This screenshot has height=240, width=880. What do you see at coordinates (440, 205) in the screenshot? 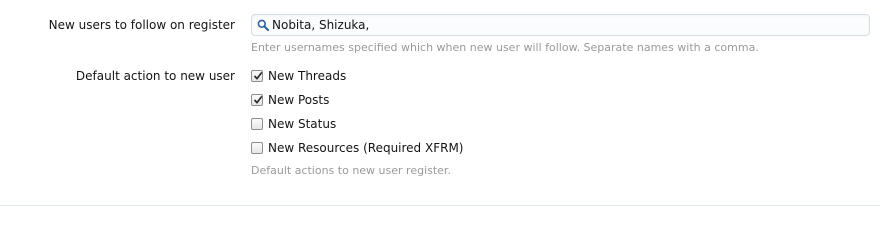
I see `section-divider` at bounding box center [440, 205].